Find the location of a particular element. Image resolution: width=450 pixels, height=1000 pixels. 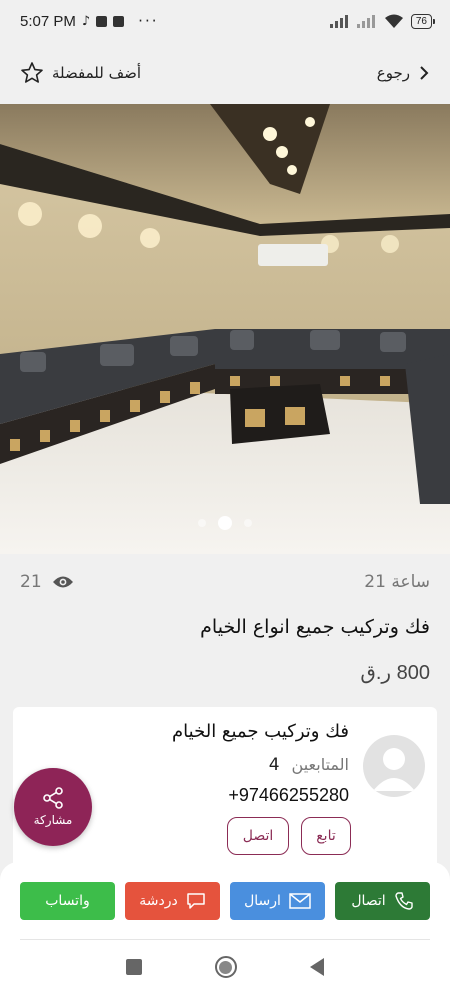

share-button: مشاركة is located at coordinates (53, 807).